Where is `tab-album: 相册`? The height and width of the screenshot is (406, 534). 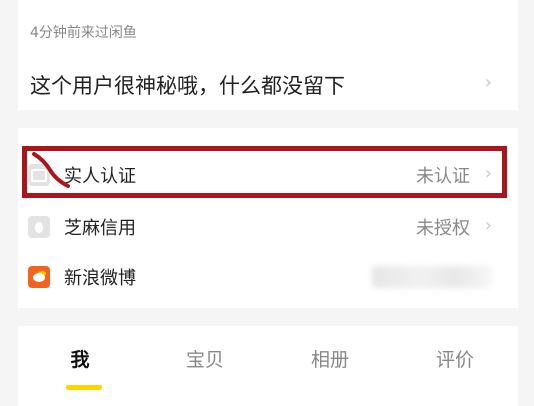 tab-album: 相册 is located at coordinates (330, 358).